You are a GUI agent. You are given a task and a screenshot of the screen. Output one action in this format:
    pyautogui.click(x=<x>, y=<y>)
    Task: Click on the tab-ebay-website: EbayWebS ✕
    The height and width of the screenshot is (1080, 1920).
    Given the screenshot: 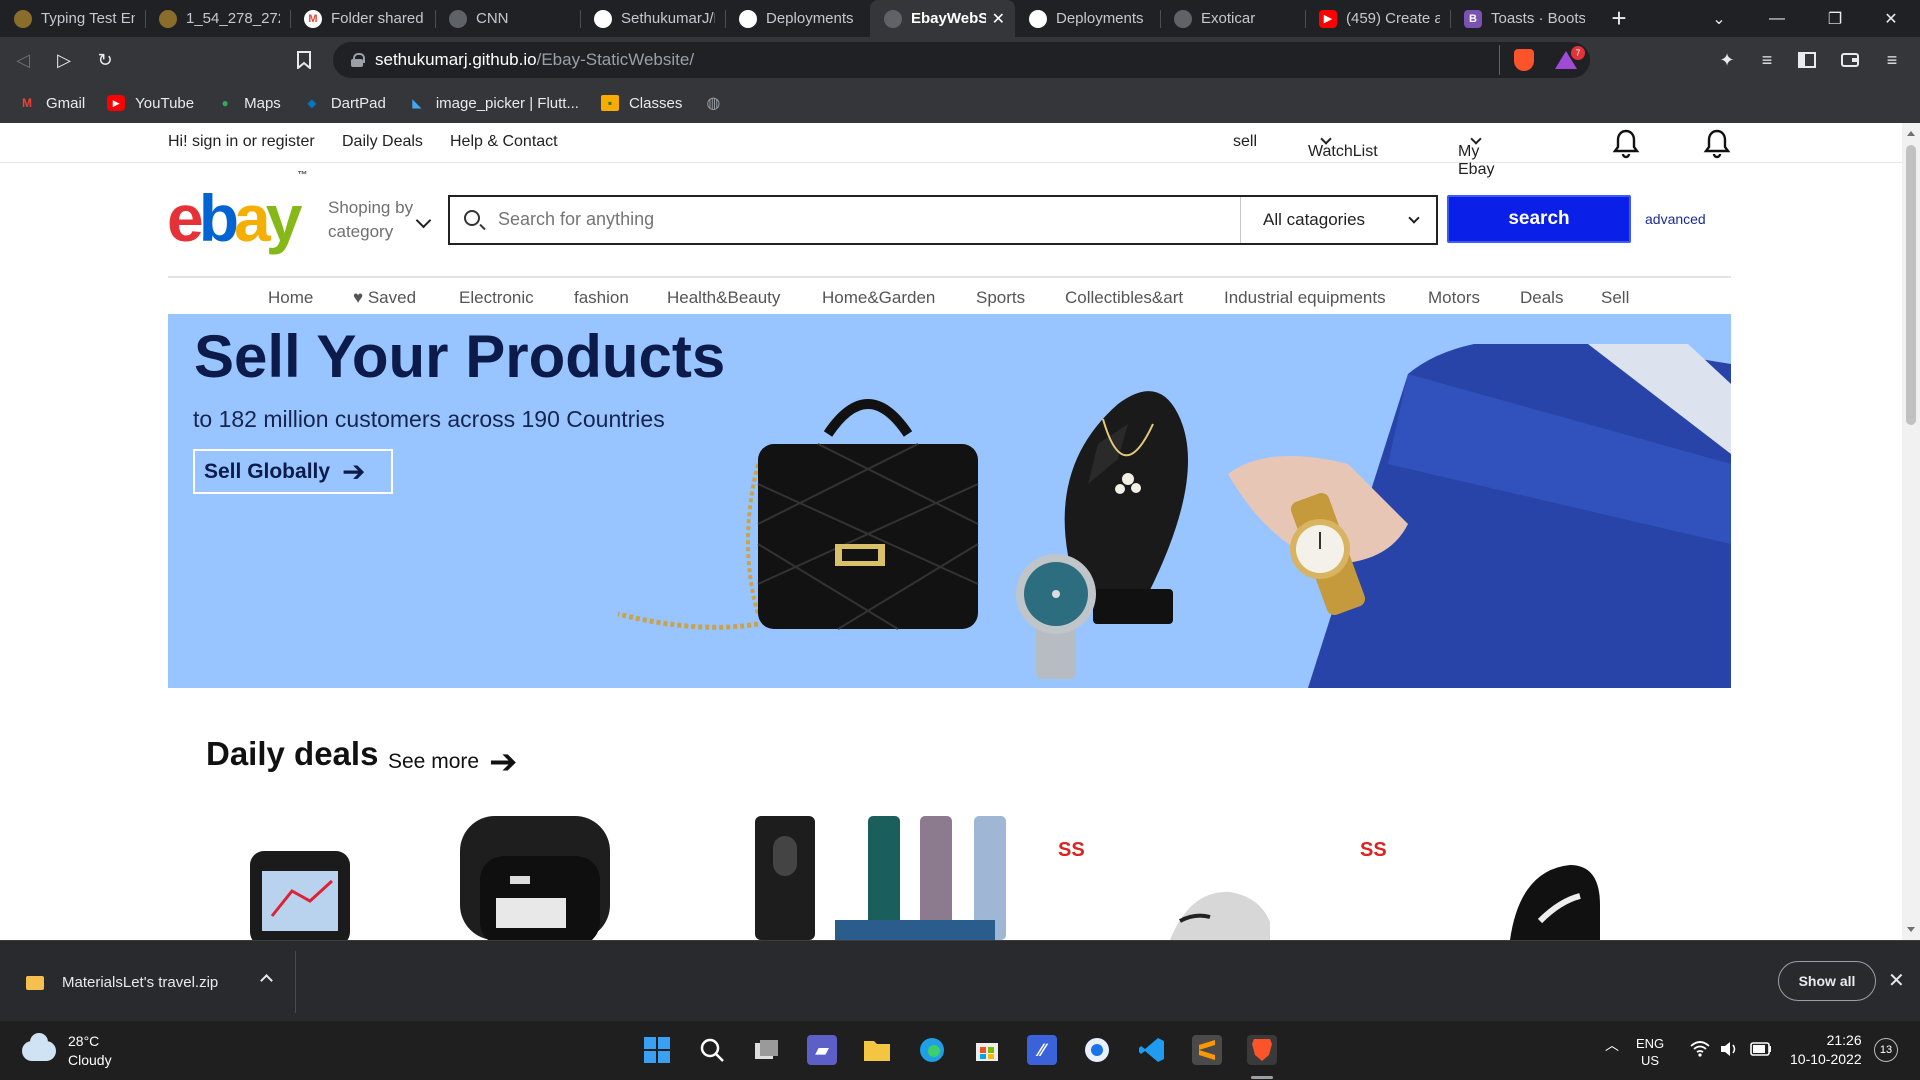 What is the action you would take?
    pyautogui.click(x=942, y=18)
    